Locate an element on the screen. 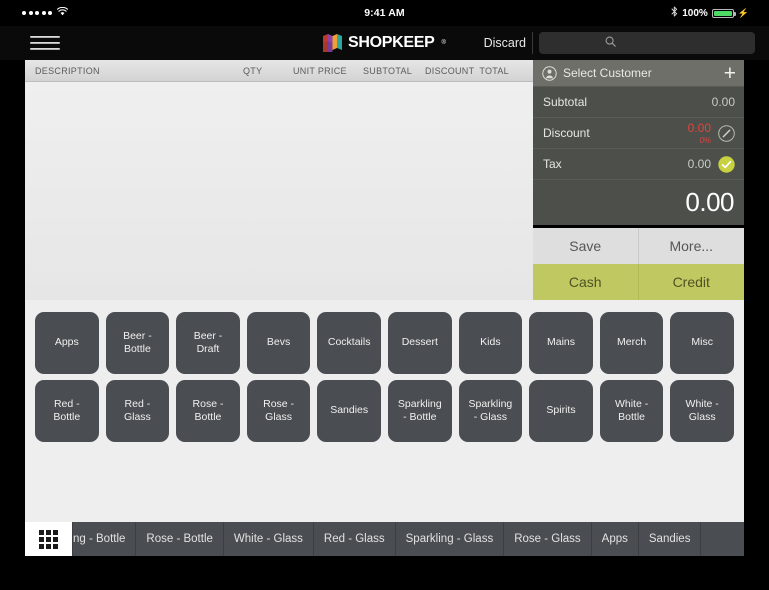  select-customer-row: Select Customer + is located at coordinates (638, 73).